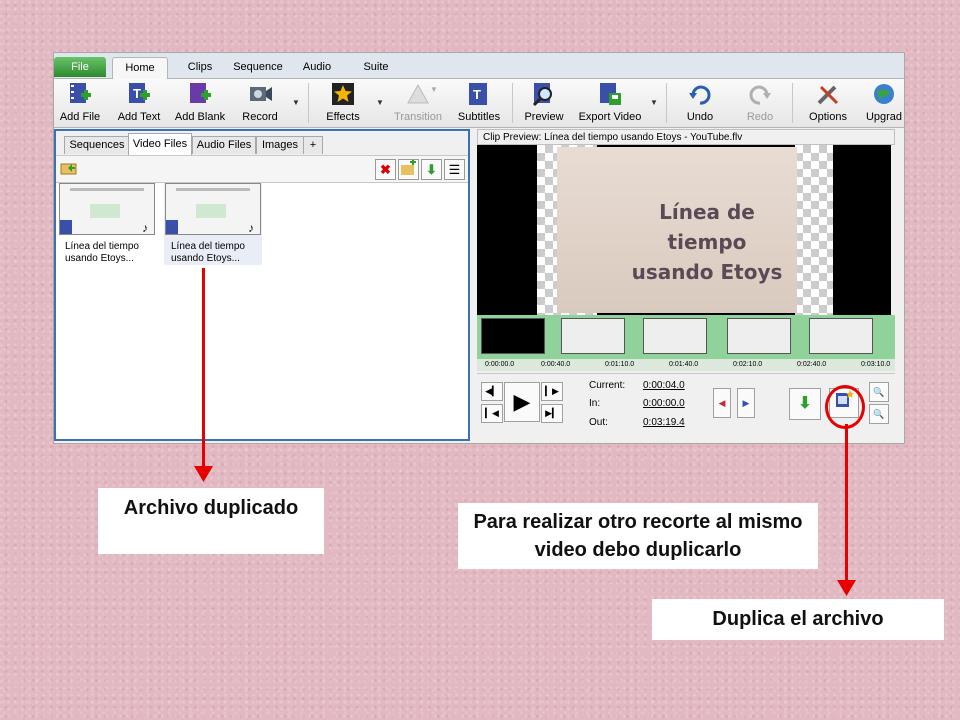  I want to click on in-time-value: 0:00:00.0, so click(664, 403).